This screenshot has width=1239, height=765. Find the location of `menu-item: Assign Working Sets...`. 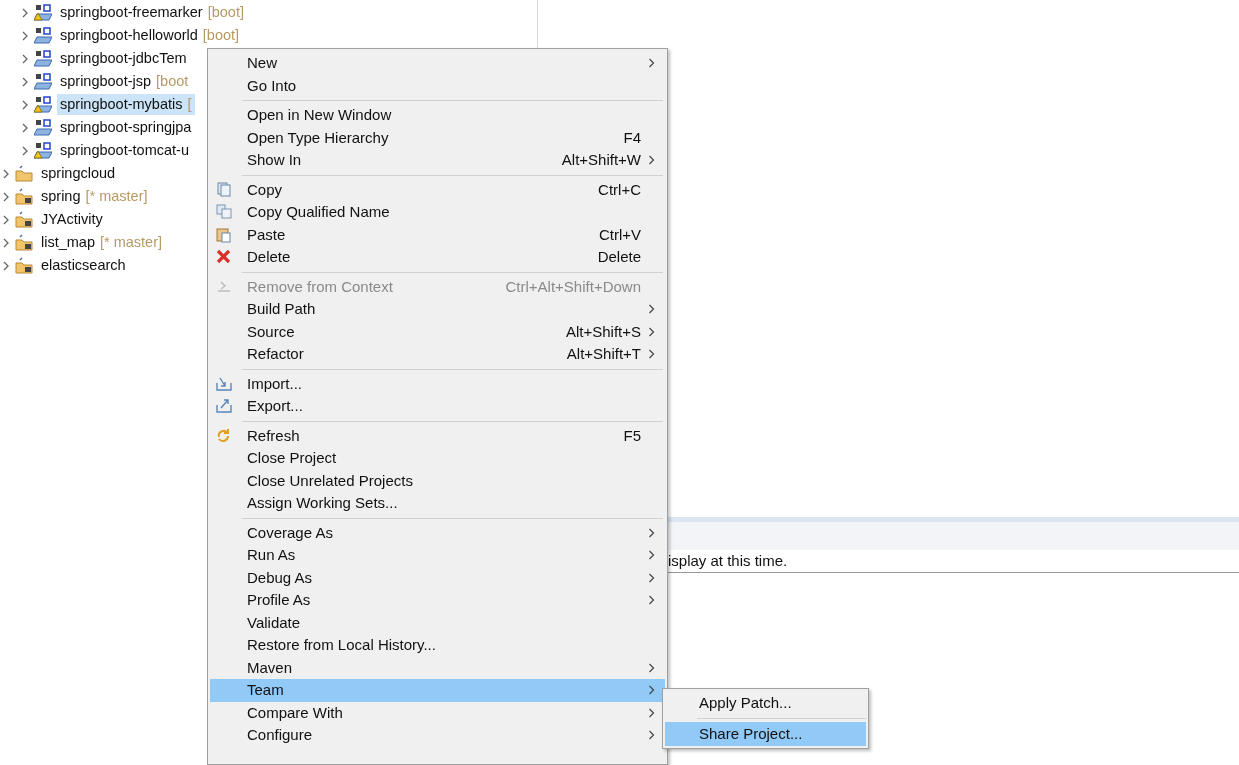

menu-item: Assign Working Sets... is located at coordinates (437, 503).